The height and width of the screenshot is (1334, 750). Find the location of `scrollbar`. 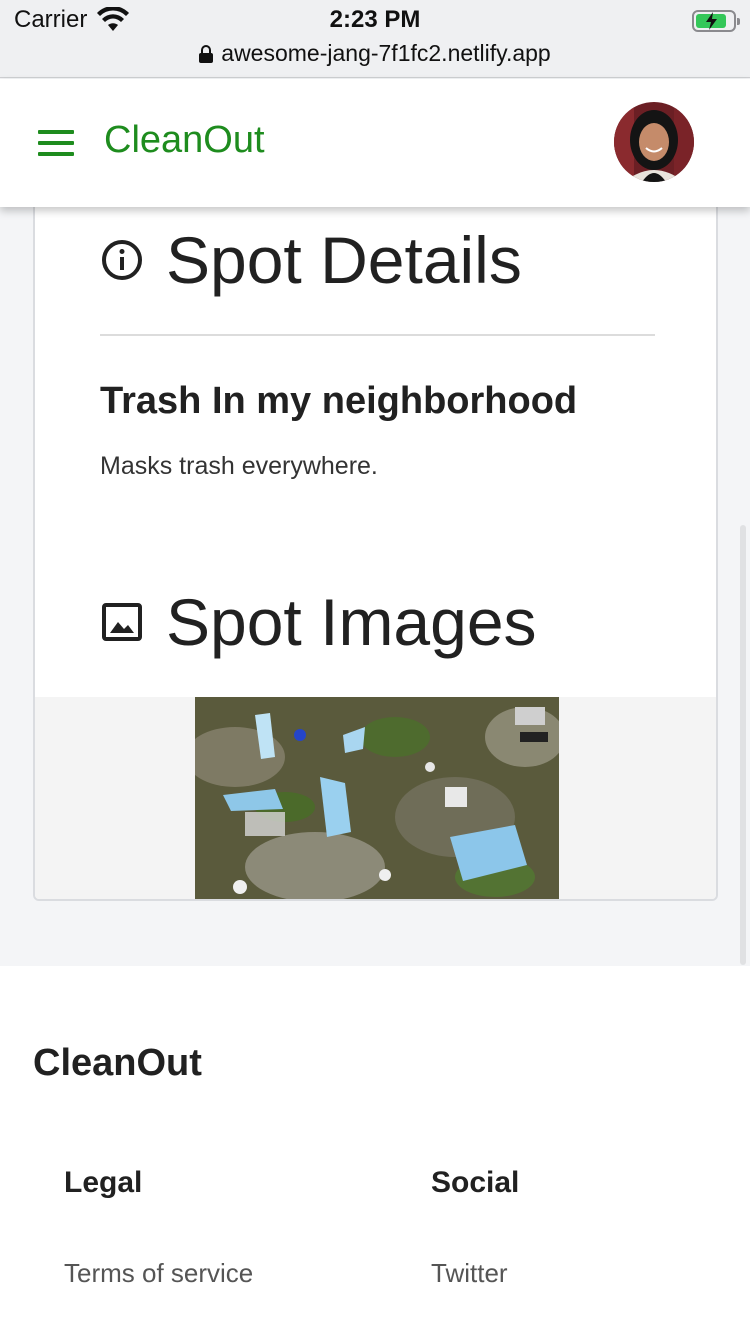

scrollbar is located at coordinates (743, 745).